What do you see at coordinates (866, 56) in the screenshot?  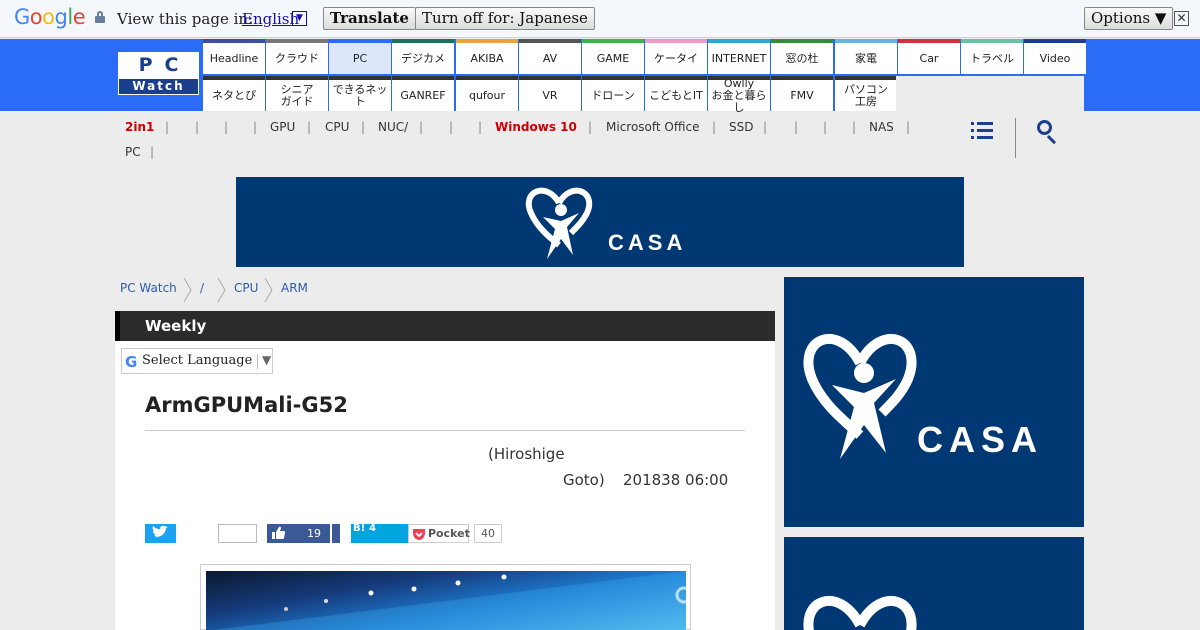 I see `nav-item: 家電` at bounding box center [866, 56].